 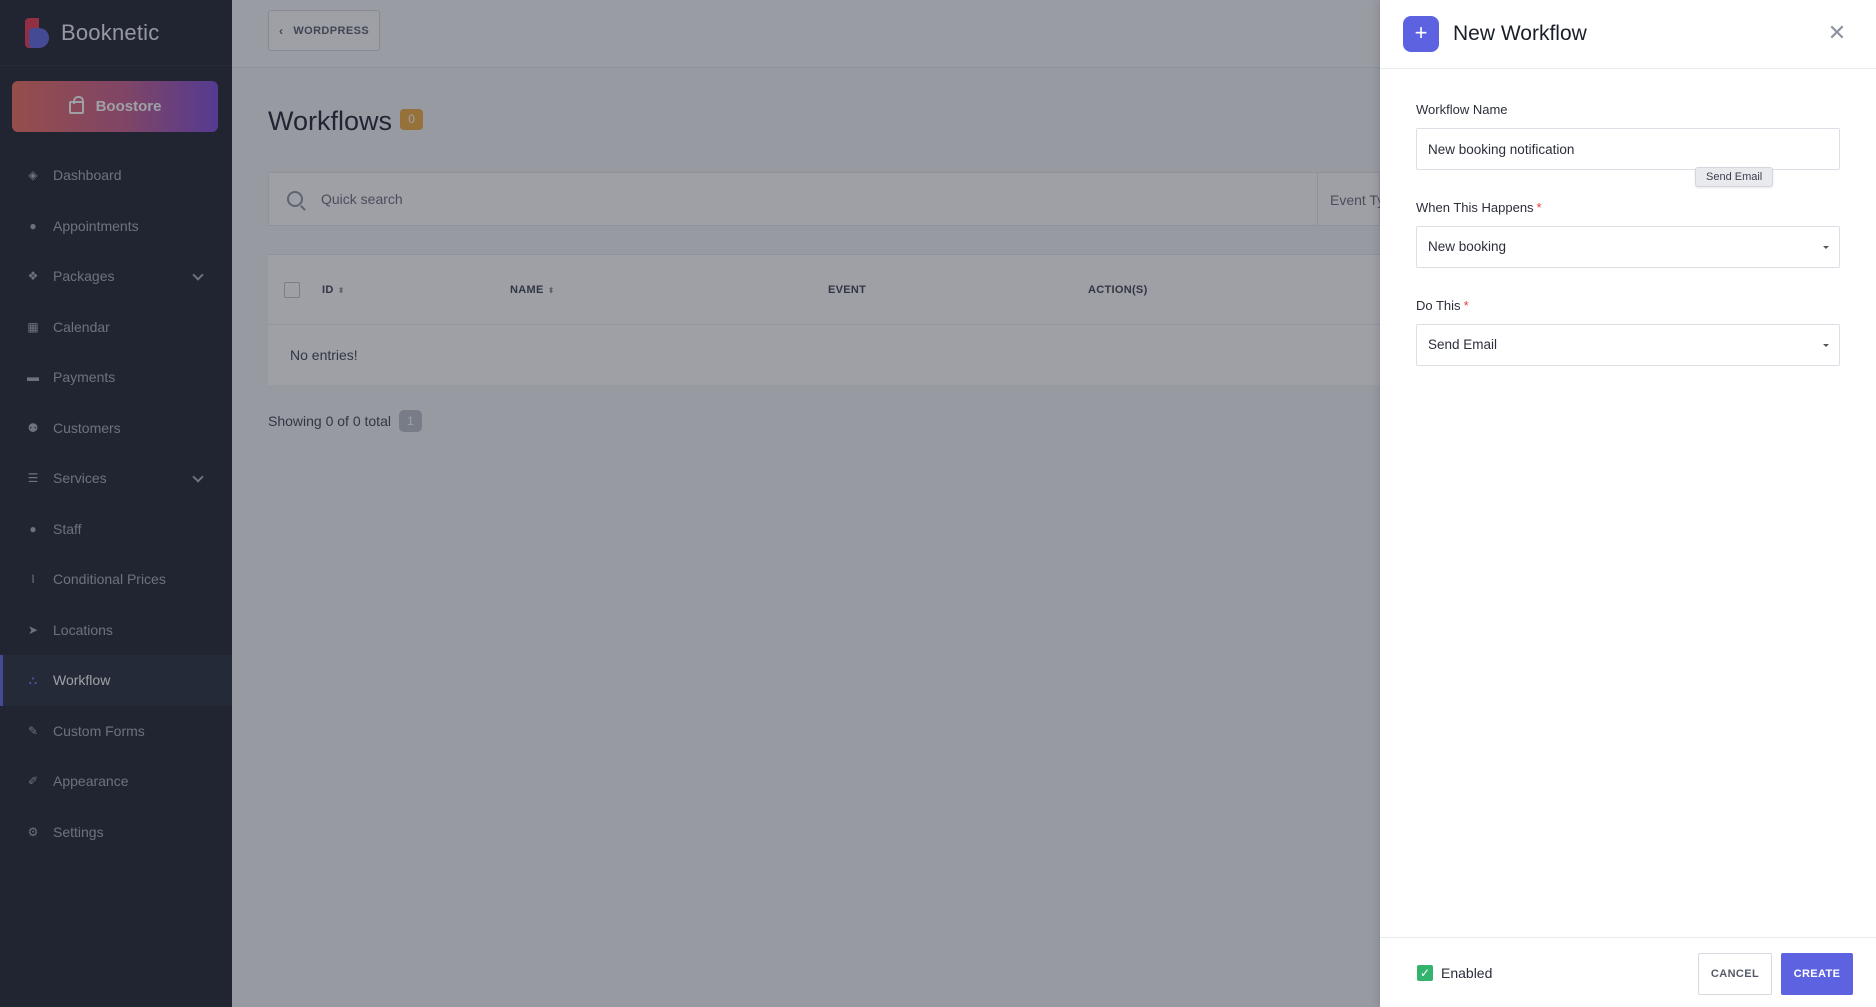 What do you see at coordinates (1462, 109) in the screenshot?
I see `workflow-name-label: Workflow Name` at bounding box center [1462, 109].